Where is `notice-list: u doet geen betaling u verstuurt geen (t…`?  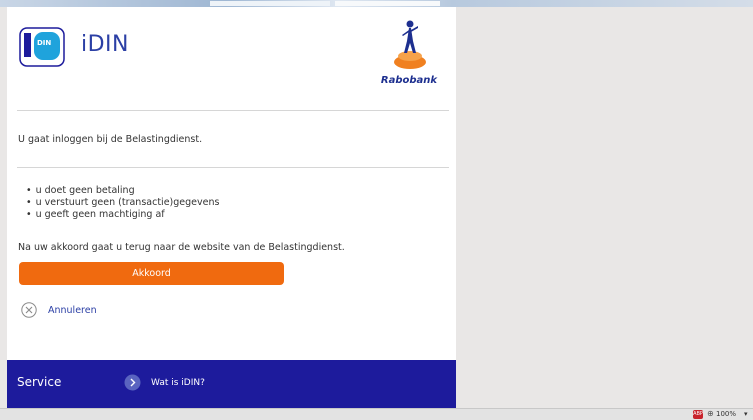
notice-list: u doet geen betaling u verstuurt geen (t… is located at coordinates (123, 203).